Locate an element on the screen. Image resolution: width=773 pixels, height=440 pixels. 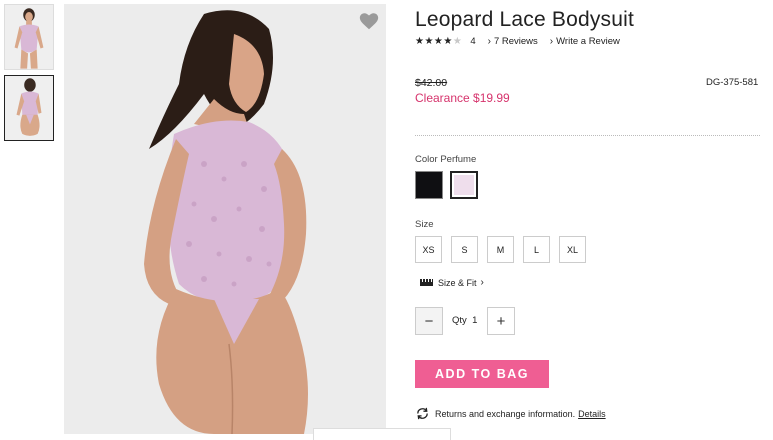
exchange-cycle-icon is located at coordinates (422, 413).